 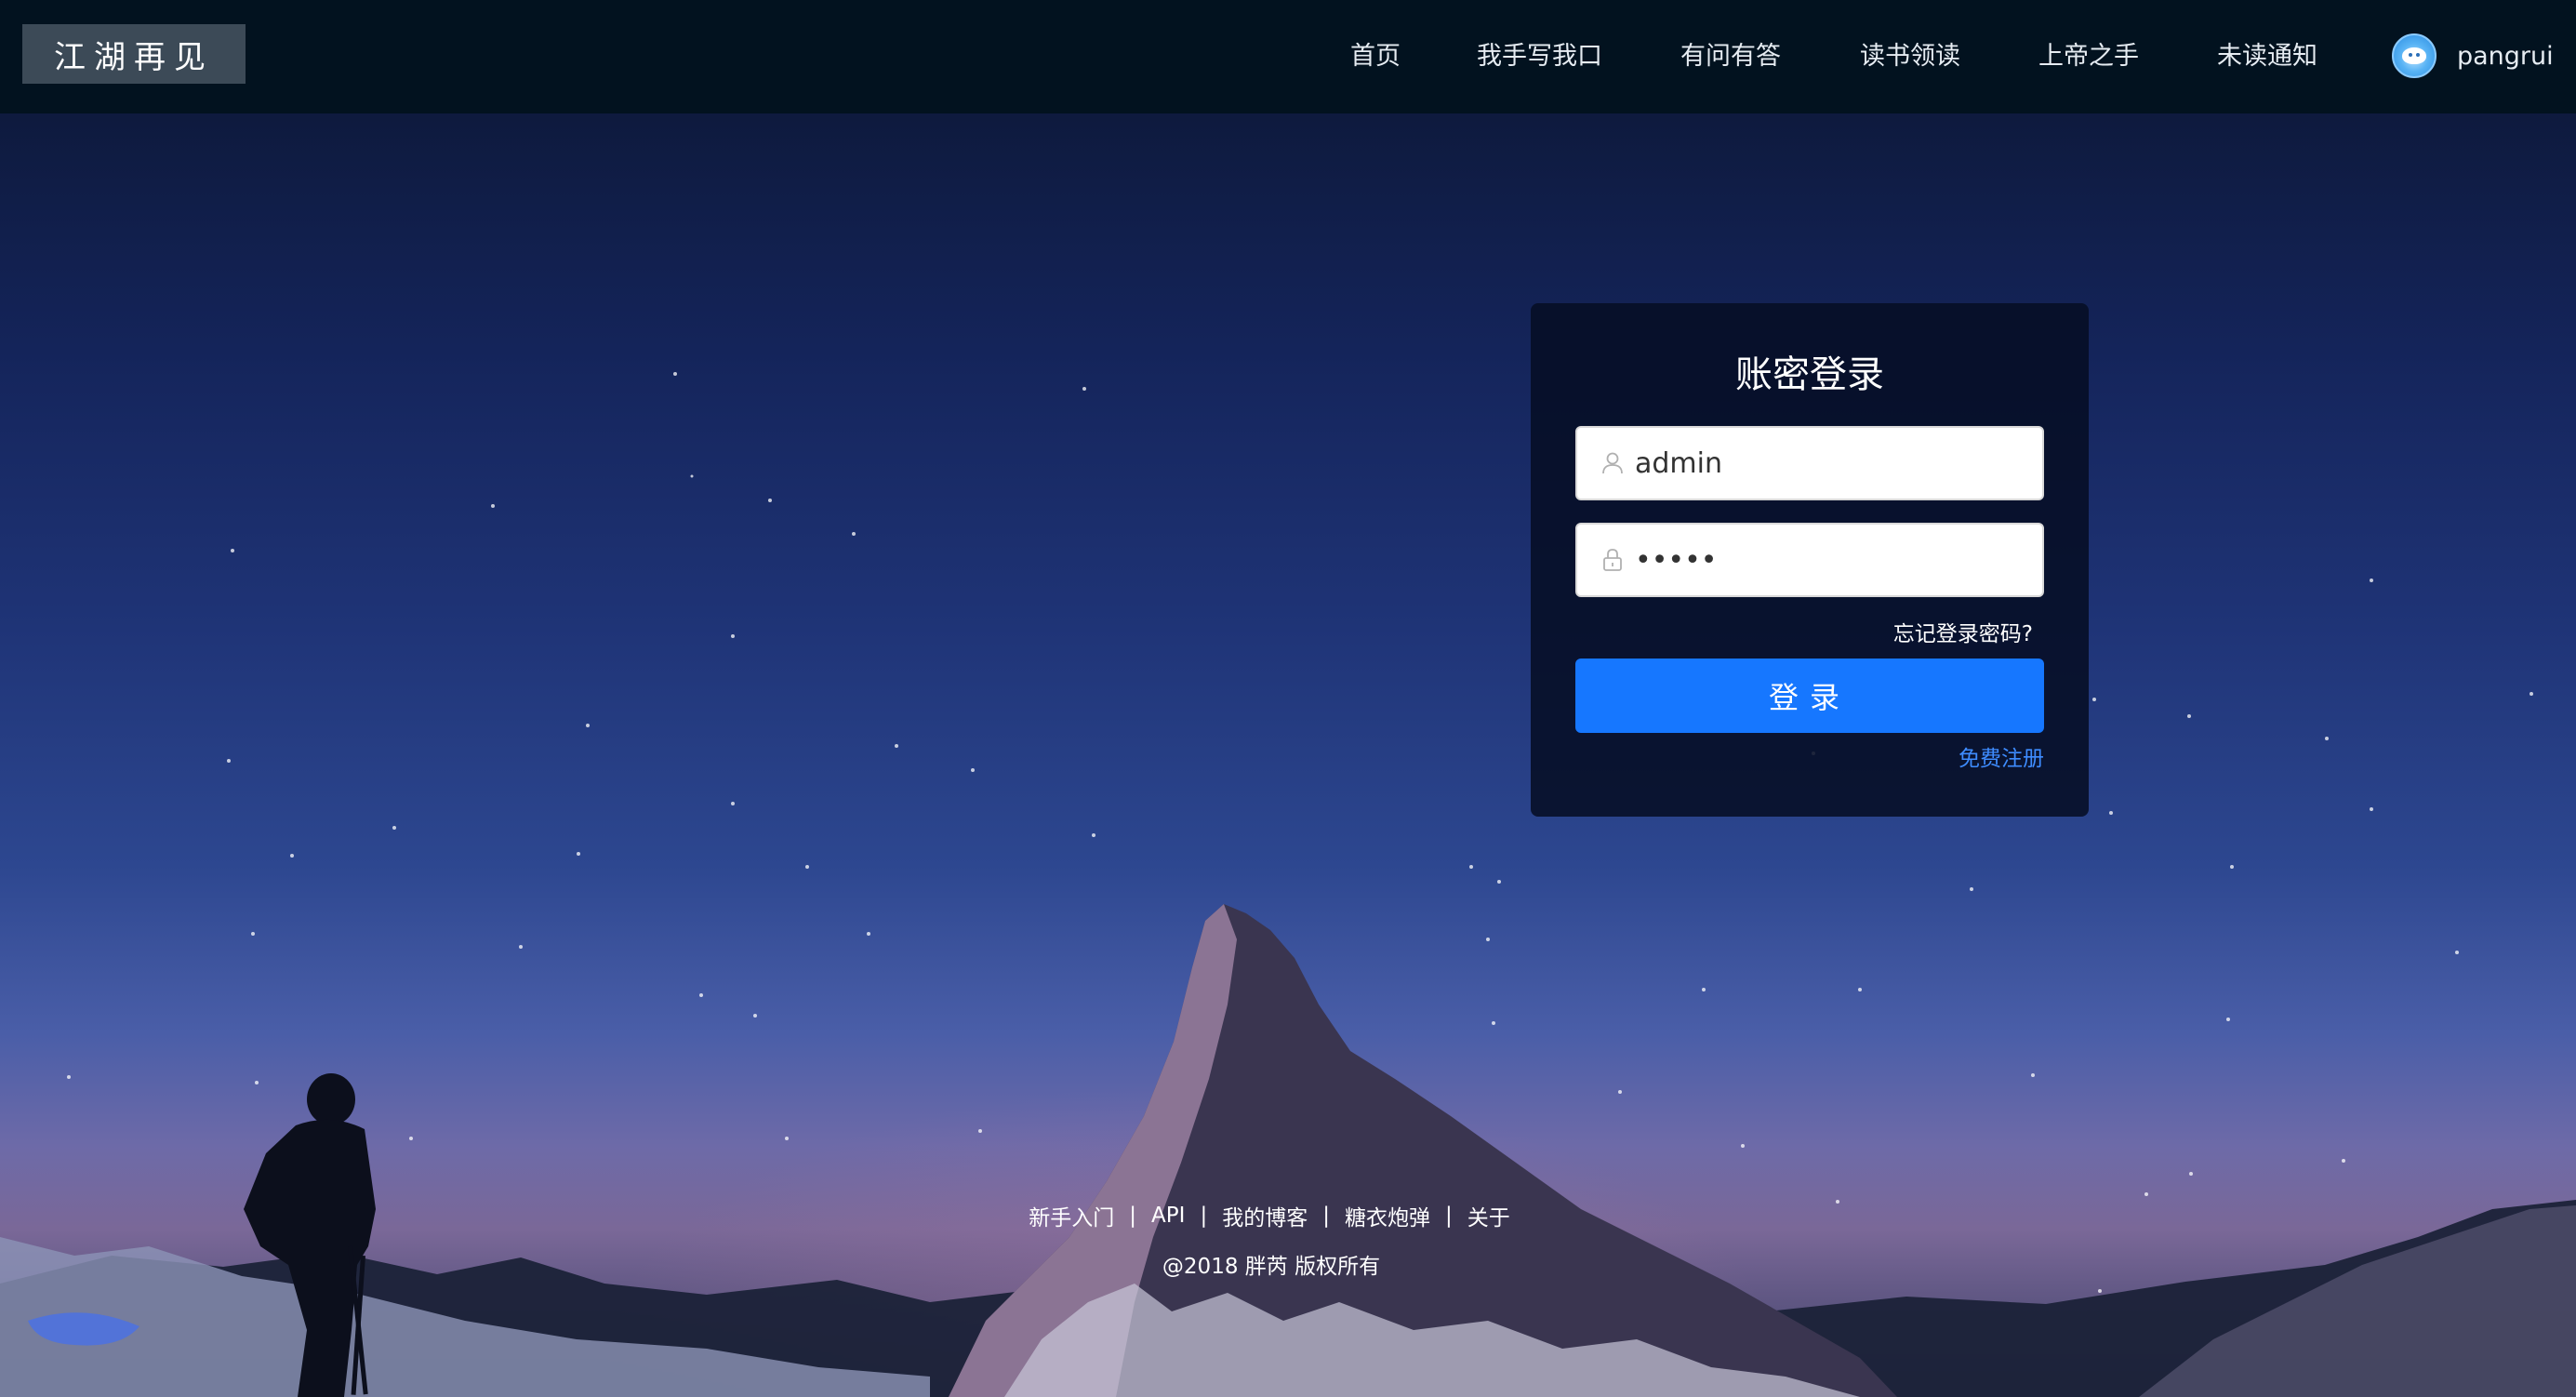 I want to click on register-link: 免费注册, so click(x=2001, y=756).